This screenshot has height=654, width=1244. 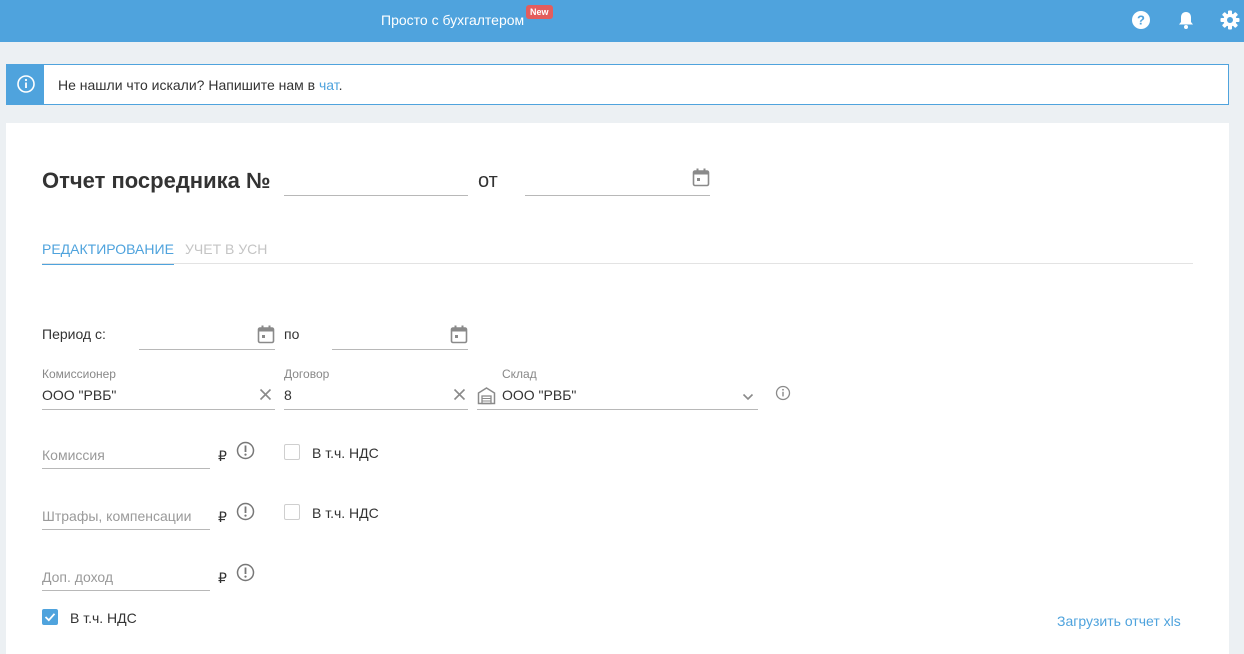 I want to click on chat-link: чат, so click(x=329, y=85).